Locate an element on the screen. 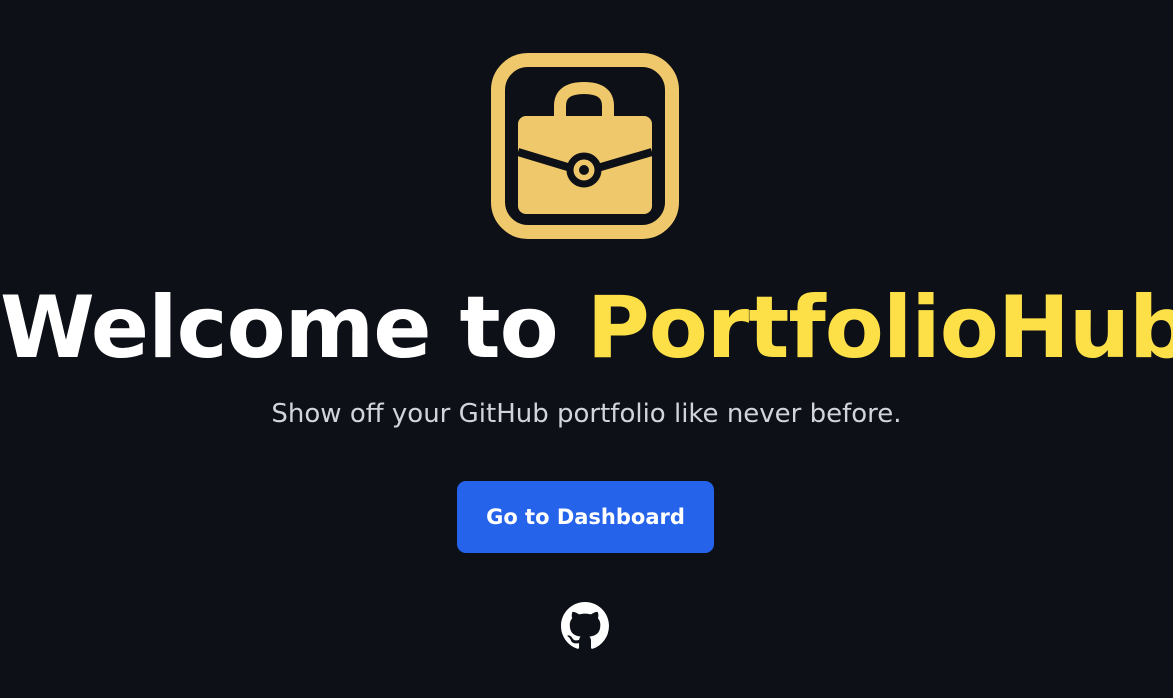  page-title: Welcome to PortfolioHub is located at coordinates (586, 328).